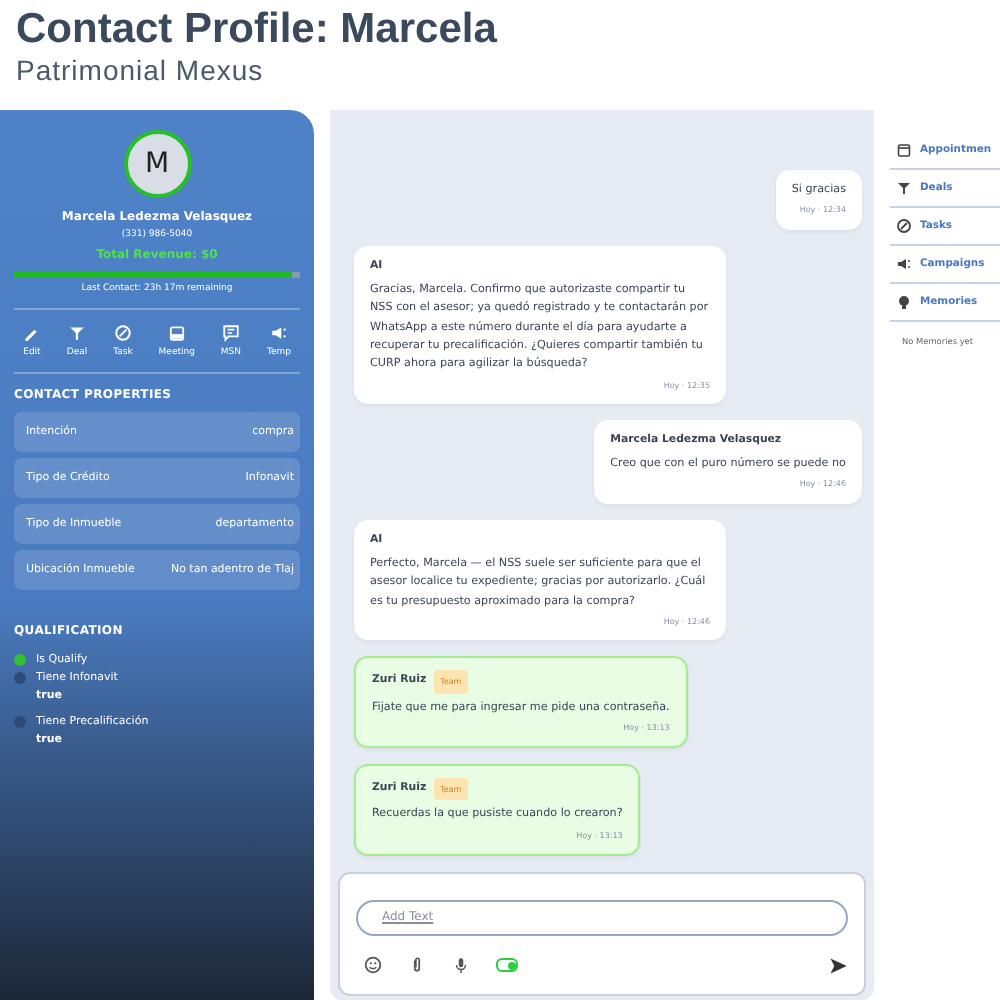  Describe the element at coordinates (141, 70) in the screenshot. I see `page-subtitle: Patrimonial Mexus` at that location.